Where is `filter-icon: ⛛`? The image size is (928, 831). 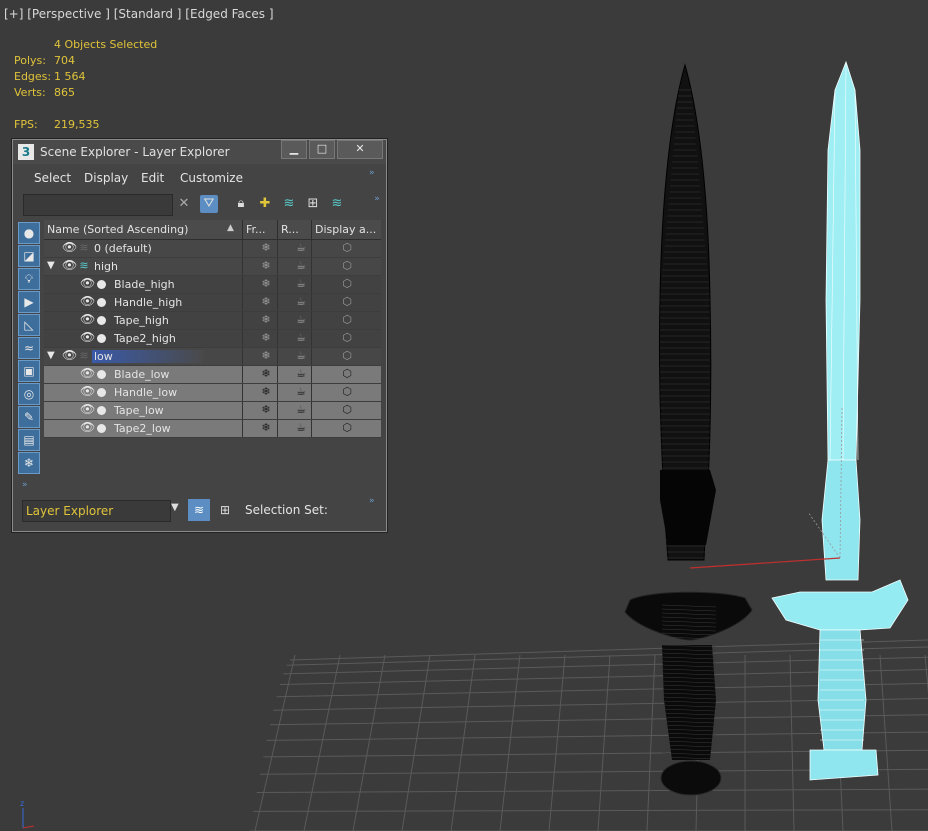
filter-icon: ⛛ is located at coordinates (209, 204).